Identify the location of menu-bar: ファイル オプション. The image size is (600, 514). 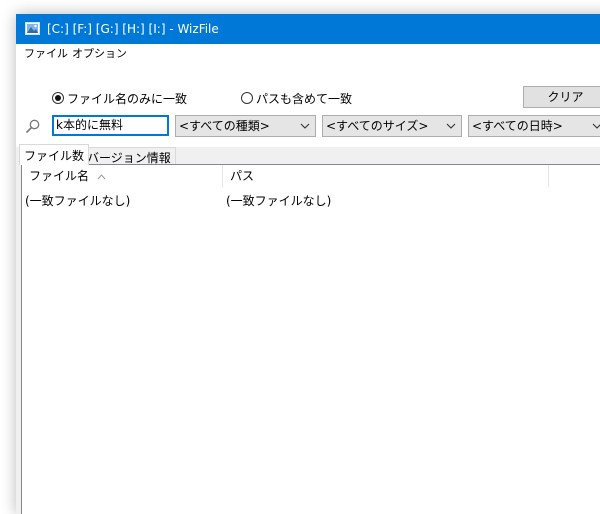
(308, 54).